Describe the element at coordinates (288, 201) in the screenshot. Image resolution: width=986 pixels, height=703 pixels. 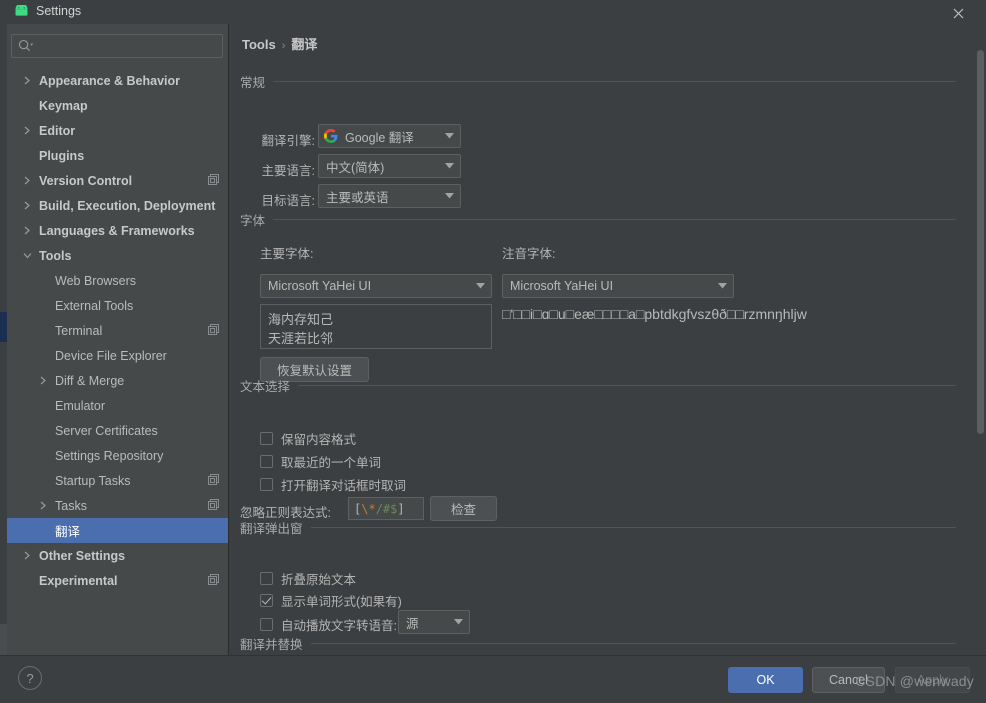
I see `target-language-label: 目标语言:` at that location.